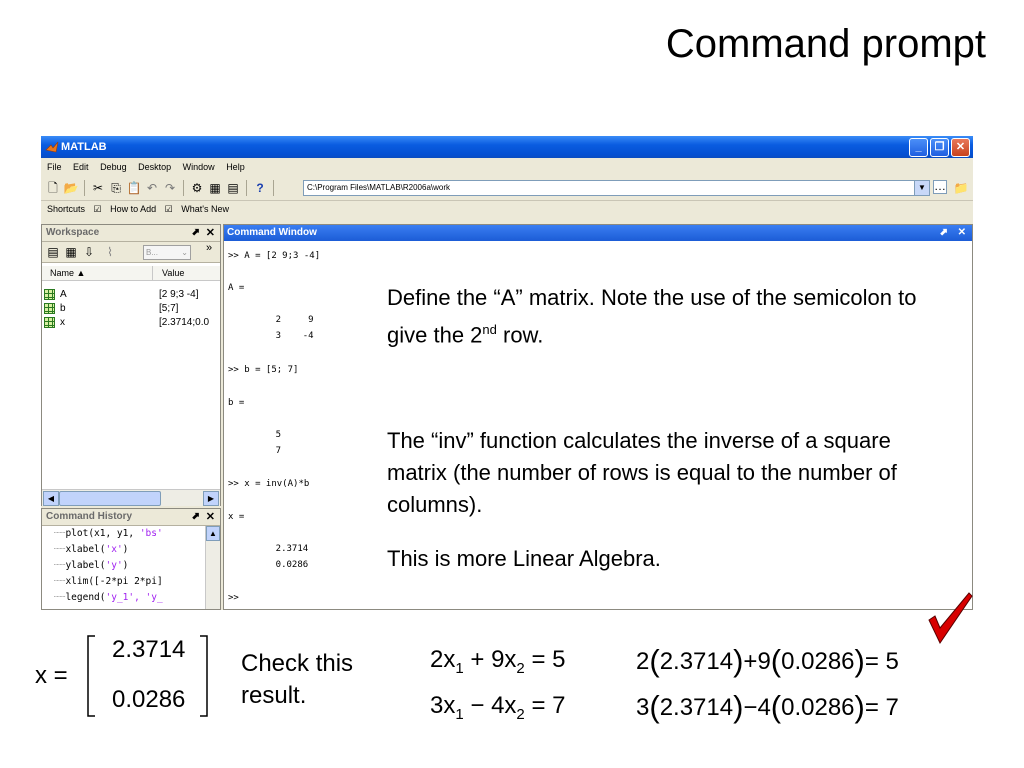 This screenshot has height=768, width=1024. What do you see at coordinates (767, 705) in the screenshot?
I see `substitution-2: 3(2.3714)−4(0.0286)= 7` at bounding box center [767, 705].